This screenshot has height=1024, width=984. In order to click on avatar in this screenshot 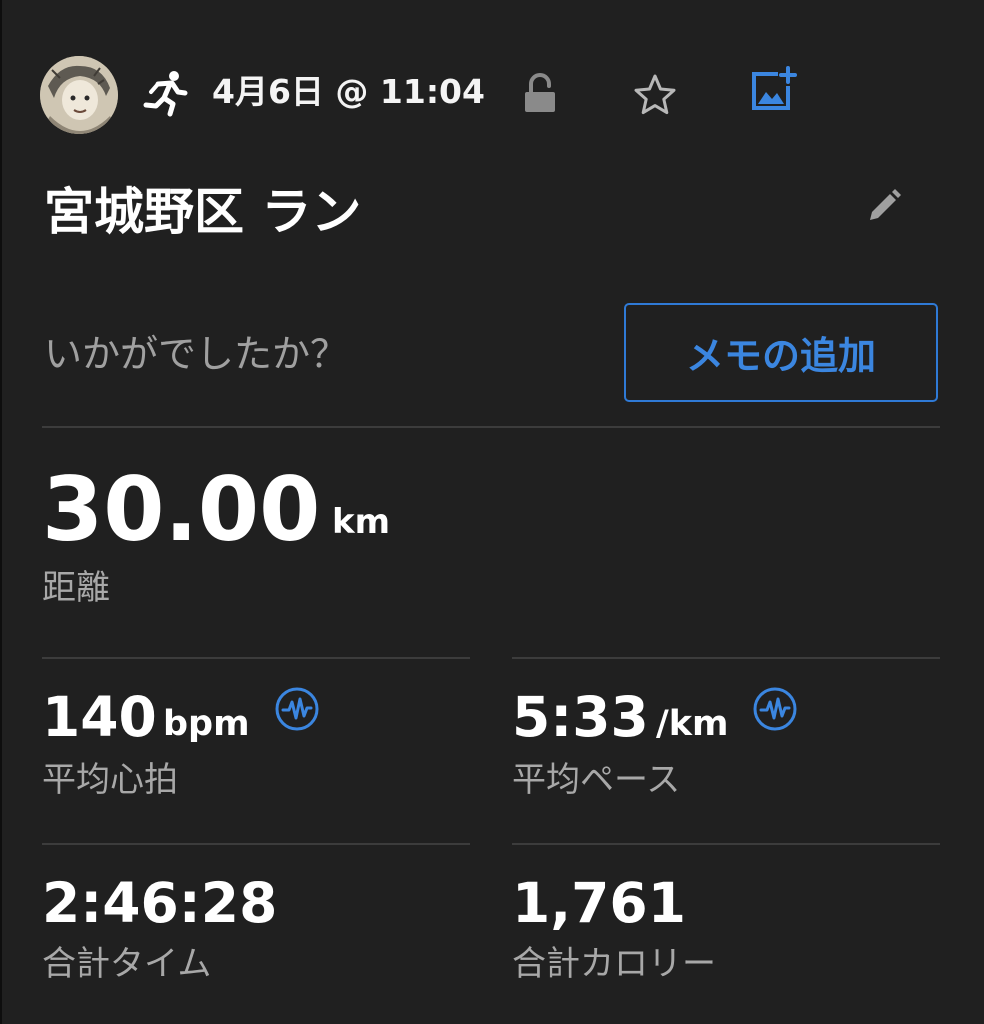, I will do `click(79, 95)`.